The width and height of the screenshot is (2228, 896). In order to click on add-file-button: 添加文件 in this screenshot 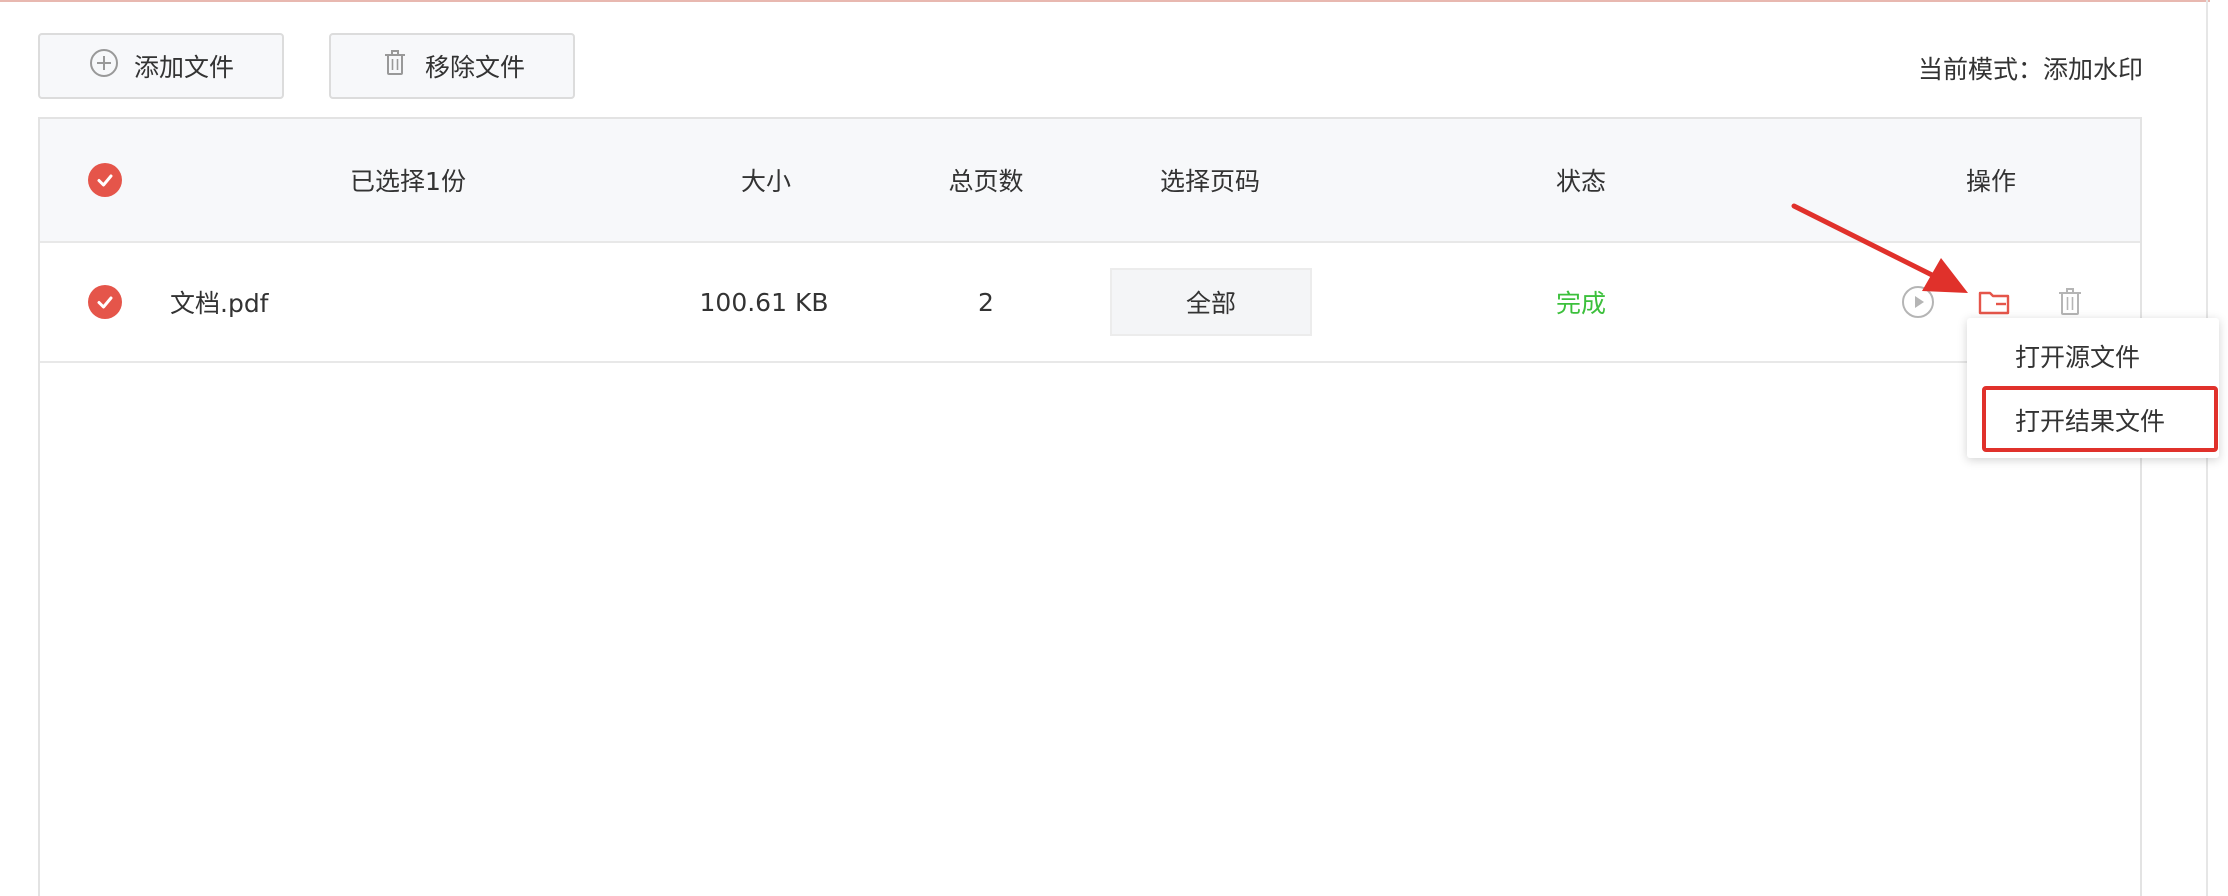, I will do `click(161, 66)`.